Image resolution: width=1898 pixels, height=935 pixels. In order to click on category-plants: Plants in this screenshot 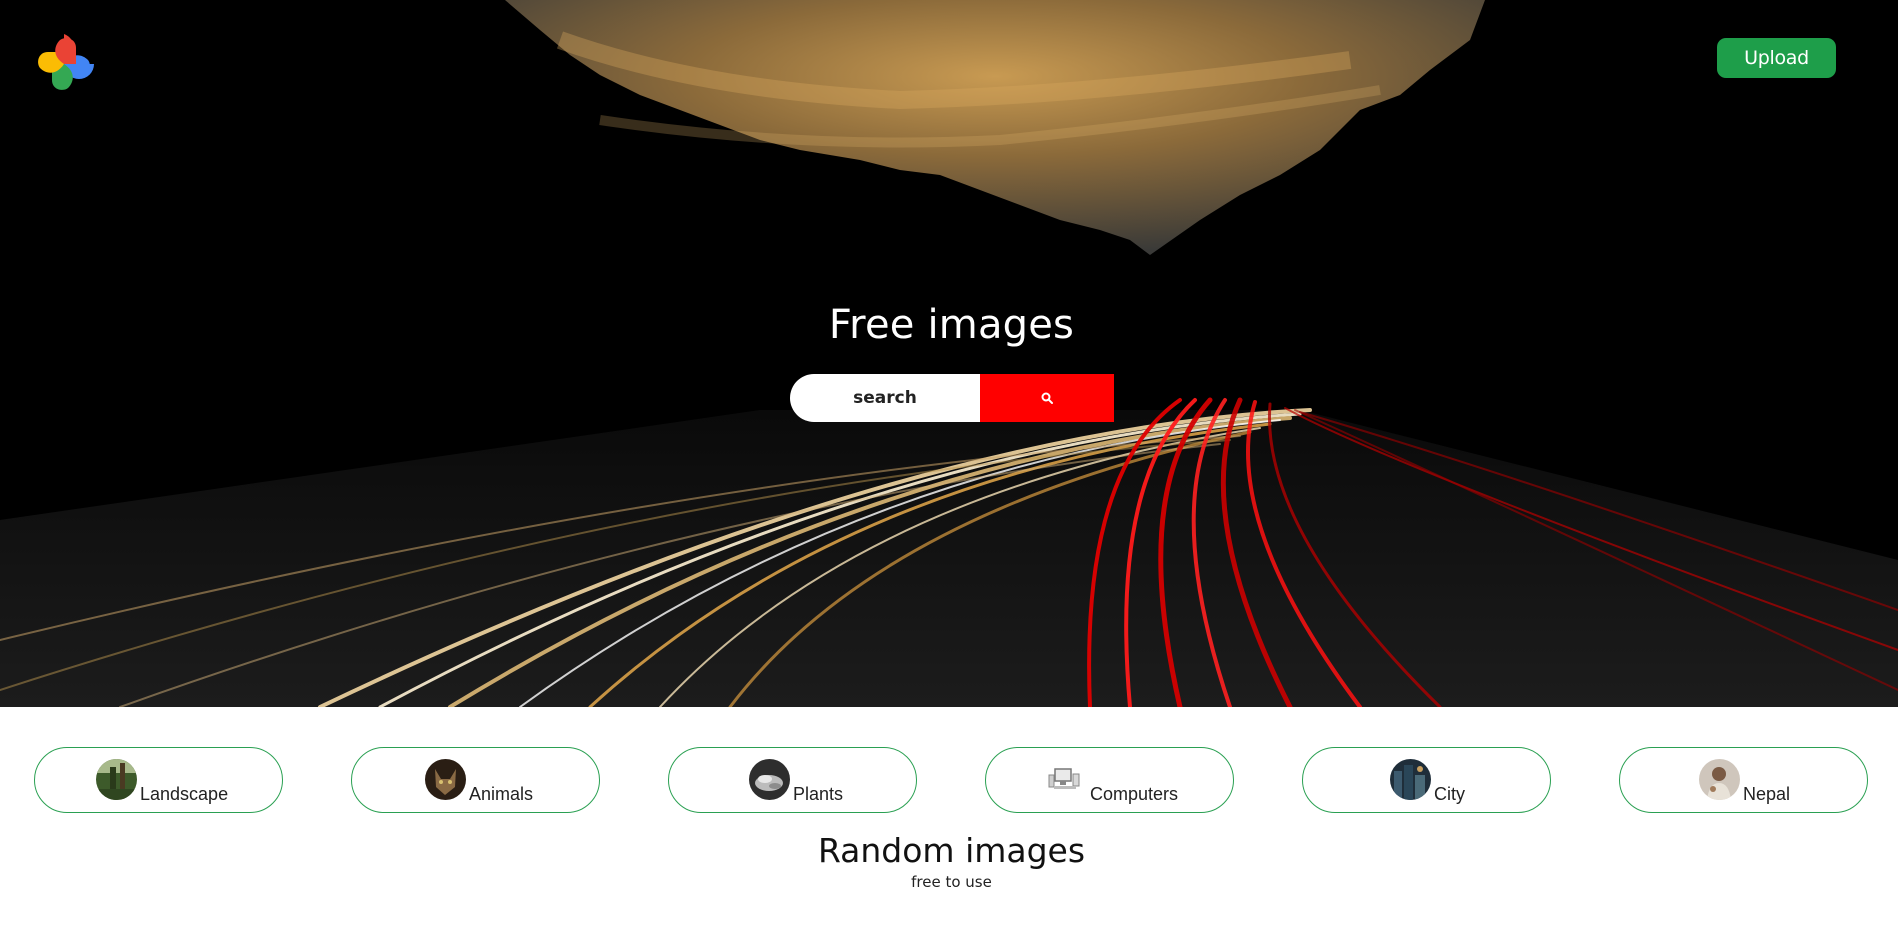, I will do `click(792, 780)`.